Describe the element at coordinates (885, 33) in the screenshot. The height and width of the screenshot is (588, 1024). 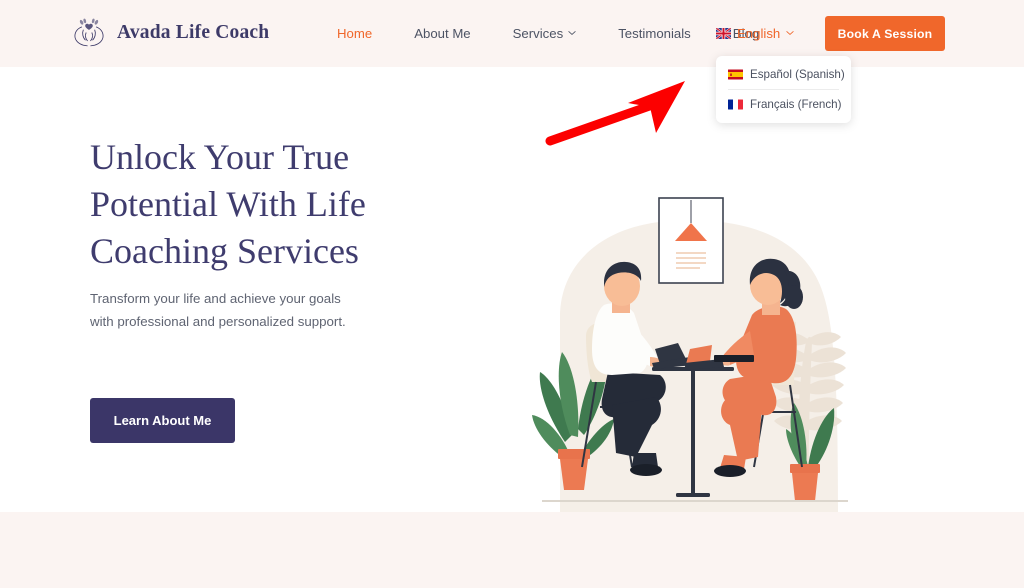
I see `book-a-session-button: Book A Session` at that location.